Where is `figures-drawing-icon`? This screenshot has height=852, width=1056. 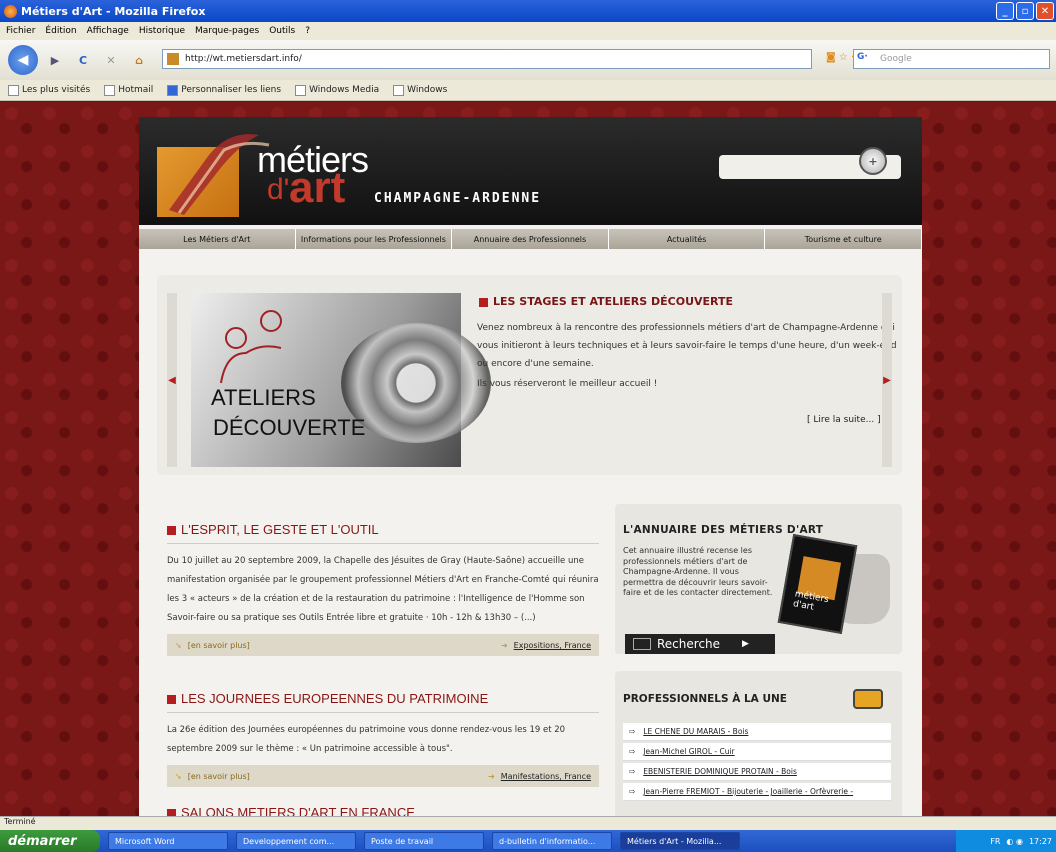 figures-drawing-icon is located at coordinates (251, 347).